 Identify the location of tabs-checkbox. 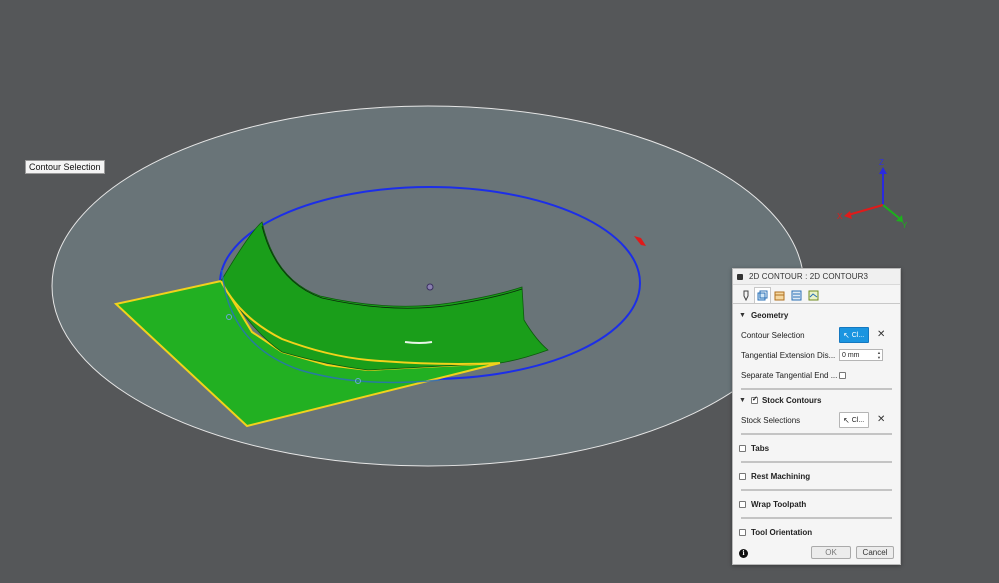
(742, 448).